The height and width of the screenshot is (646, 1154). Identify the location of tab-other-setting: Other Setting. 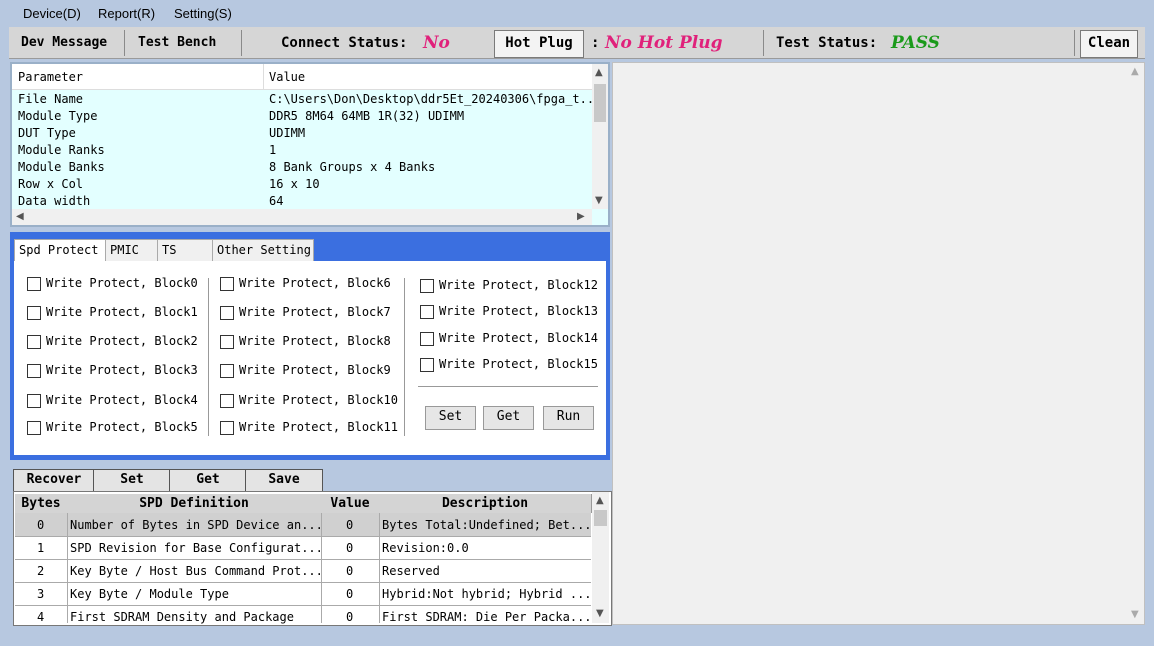
(263, 251).